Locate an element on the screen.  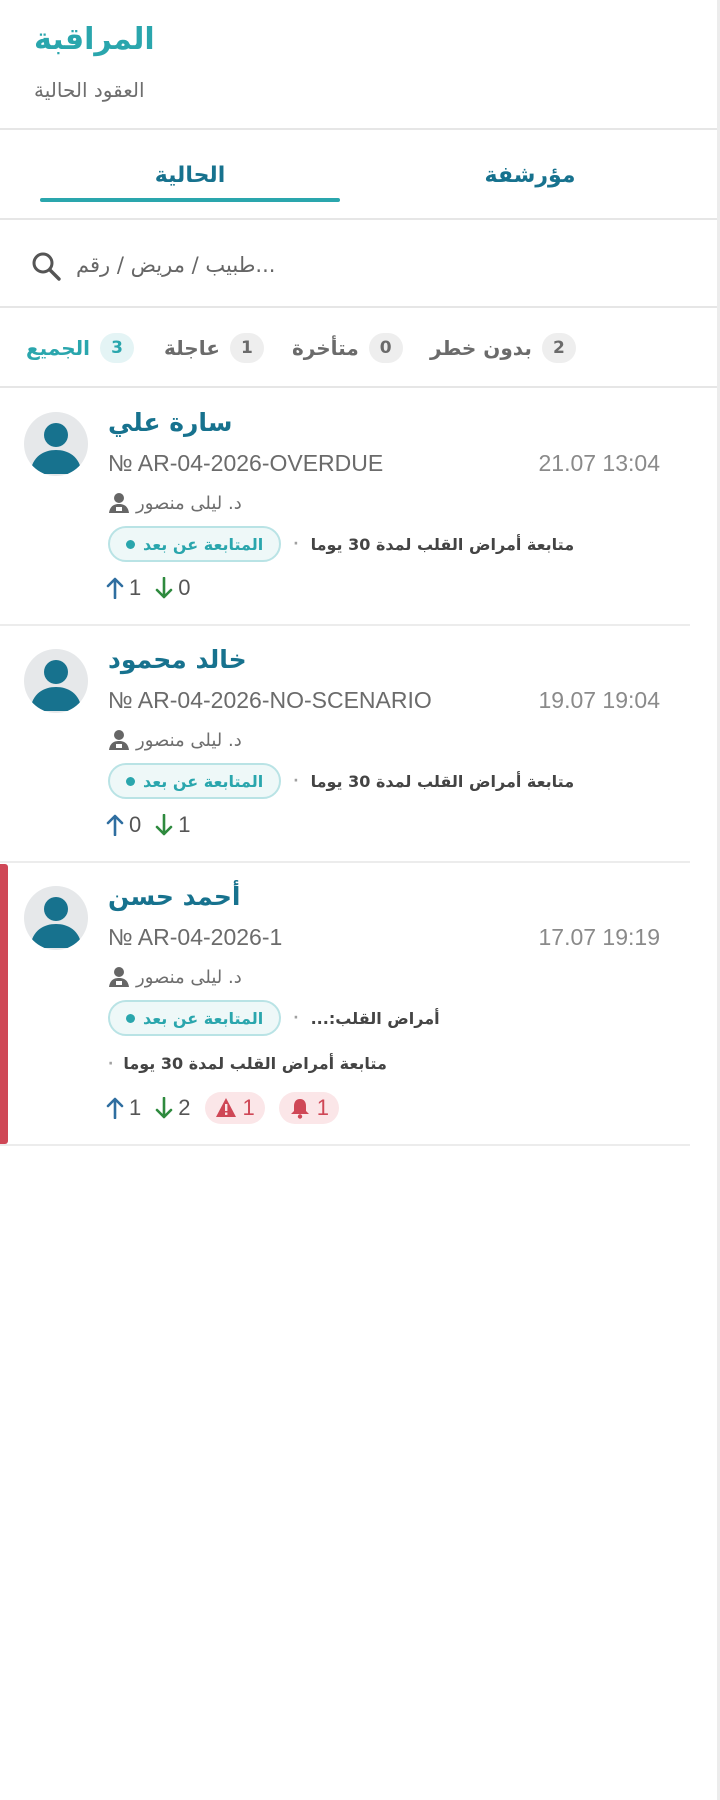
search-icon is located at coordinates (46, 266).